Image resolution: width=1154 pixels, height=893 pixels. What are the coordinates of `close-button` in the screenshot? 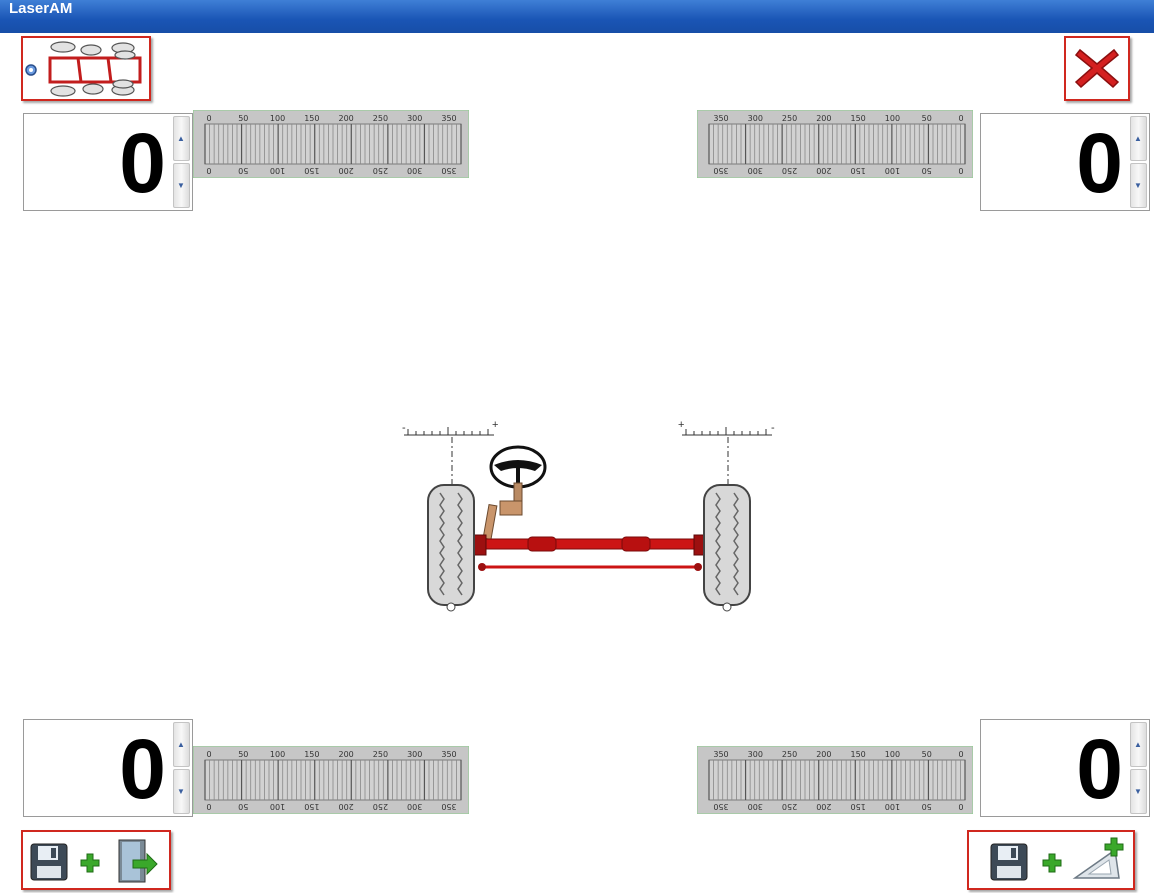 It's located at (1097, 68).